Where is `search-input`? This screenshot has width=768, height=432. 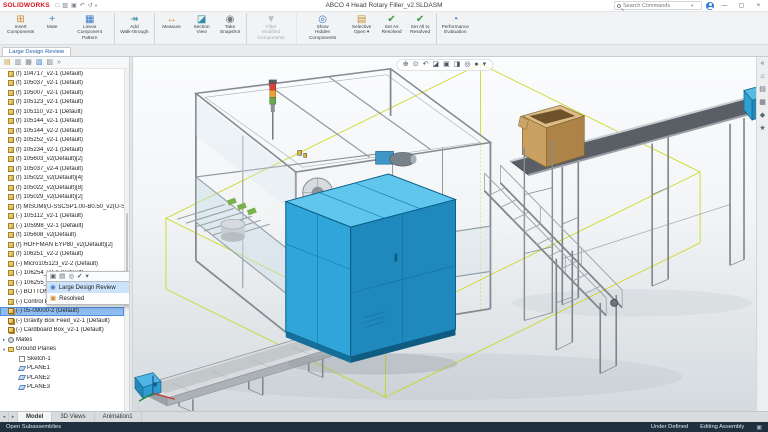 search-input is located at coordinates (656, 5).